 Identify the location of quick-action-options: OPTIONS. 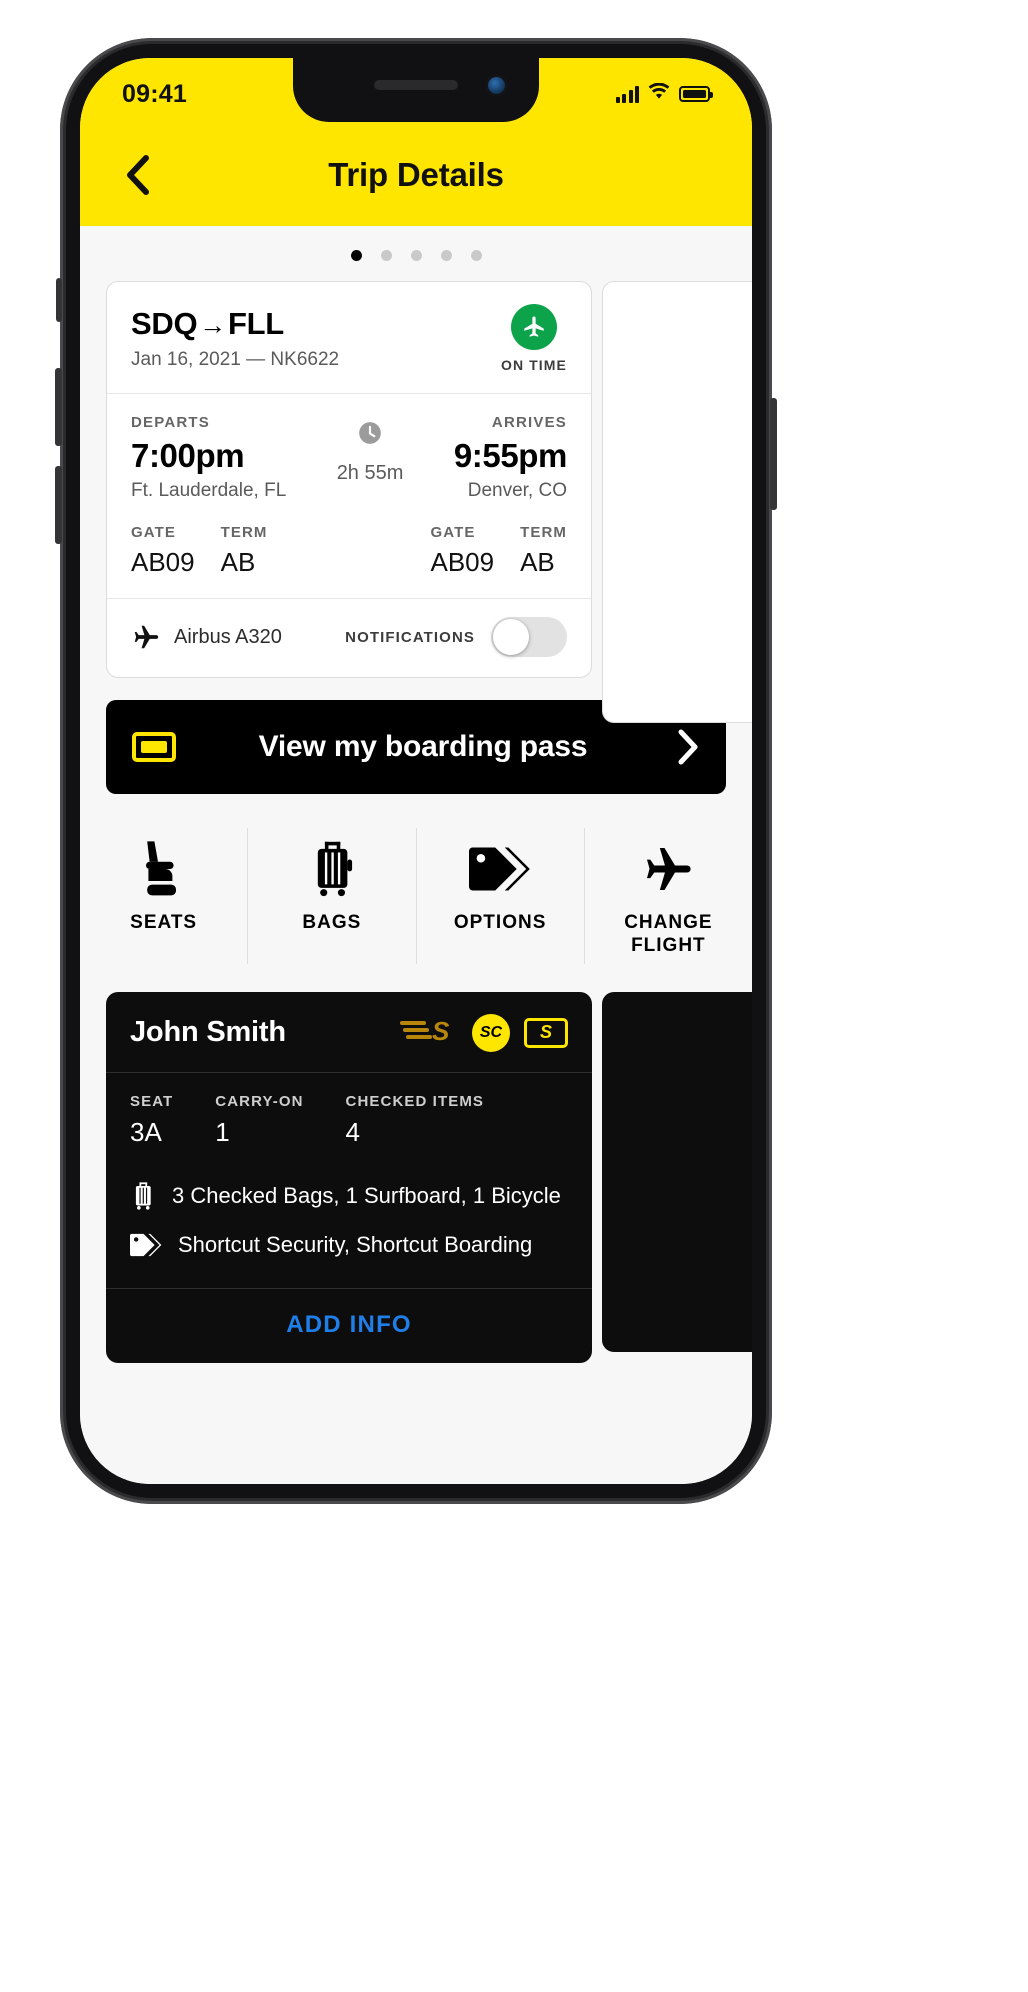
(501, 896).